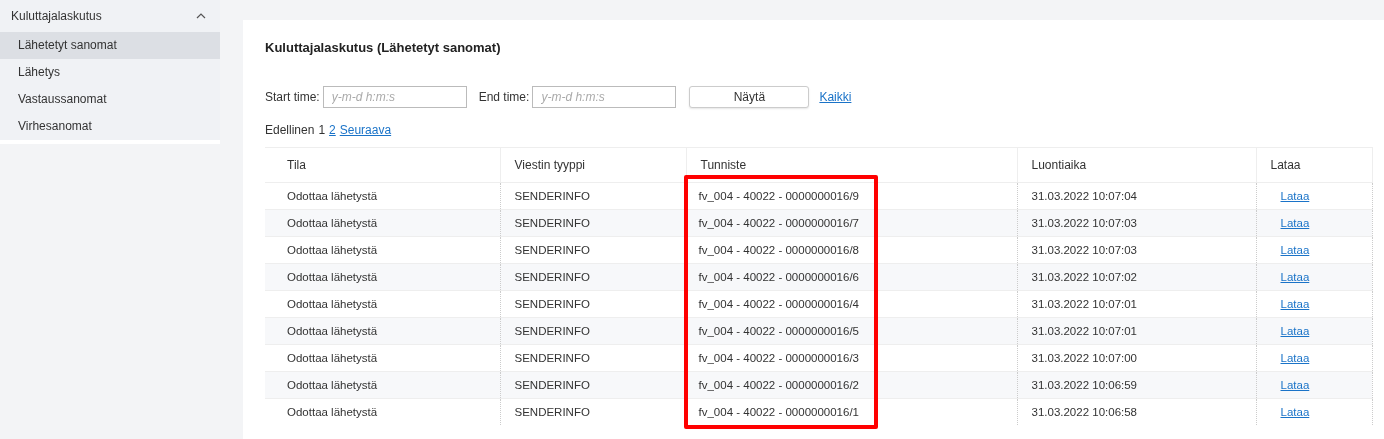 The height and width of the screenshot is (439, 1384). I want to click on next-link: Seuraava, so click(365, 131).